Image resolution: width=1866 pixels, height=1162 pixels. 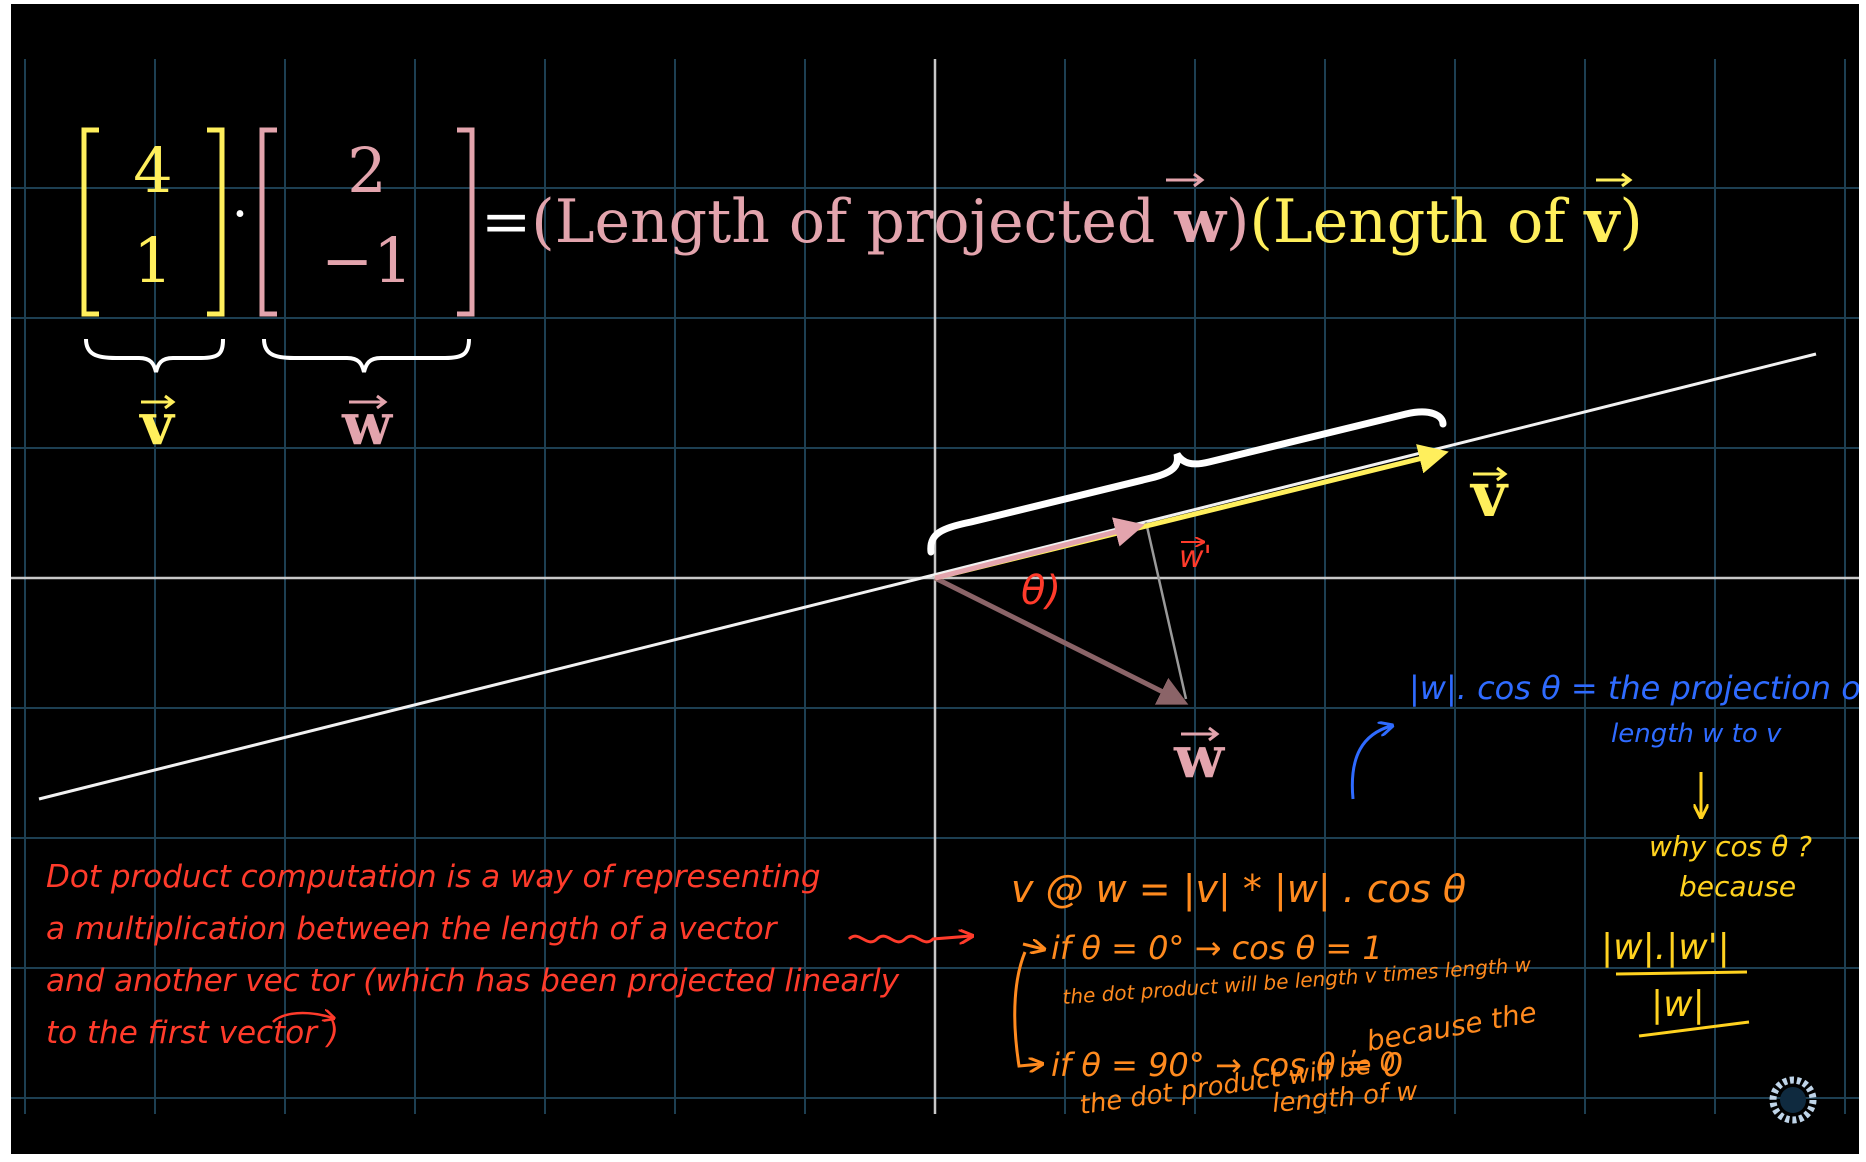 What do you see at coordinates (1217, 948) in the screenshot?
I see `note-orange-case1: if θ = 0° → cos θ = 1` at bounding box center [1217, 948].